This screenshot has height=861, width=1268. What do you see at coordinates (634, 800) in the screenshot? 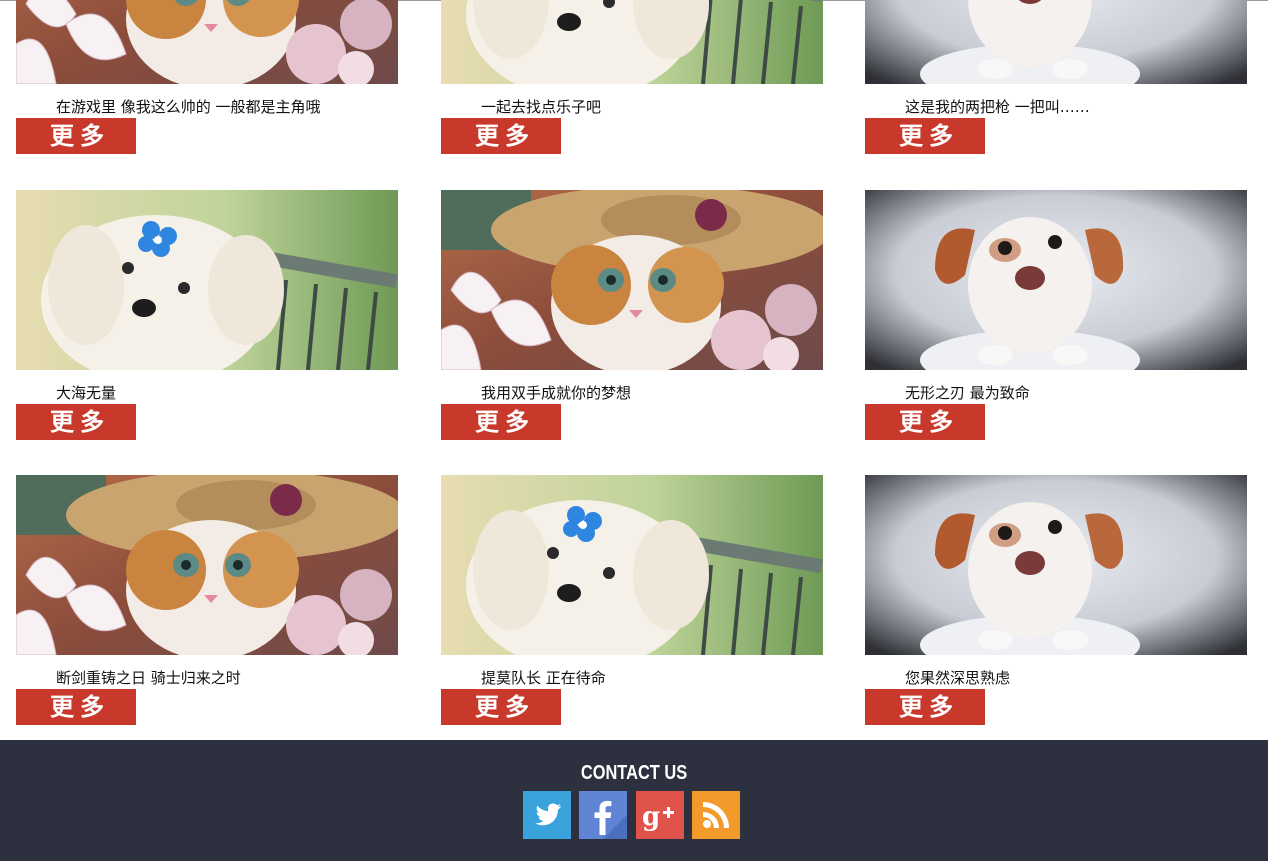
I see `footer: CONTACT US g` at bounding box center [634, 800].